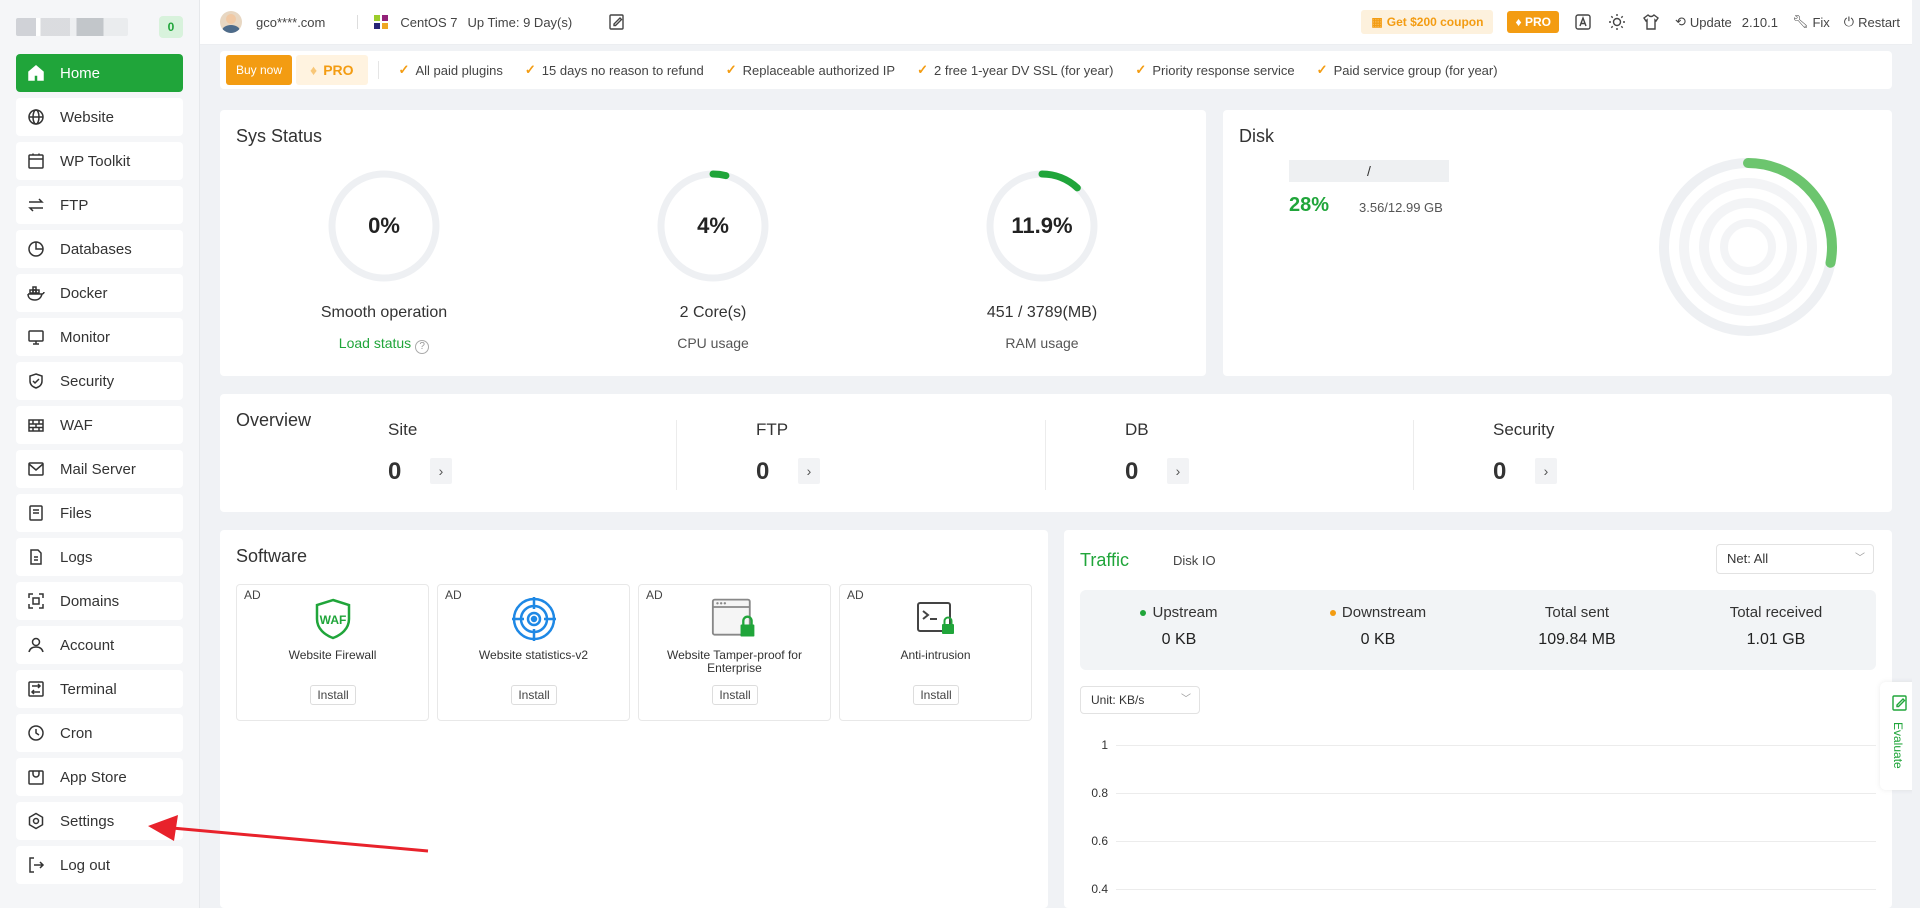  Describe the element at coordinates (1811, 22) in the screenshot. I see `fix-button: 🔧︎ Fix` at that location.